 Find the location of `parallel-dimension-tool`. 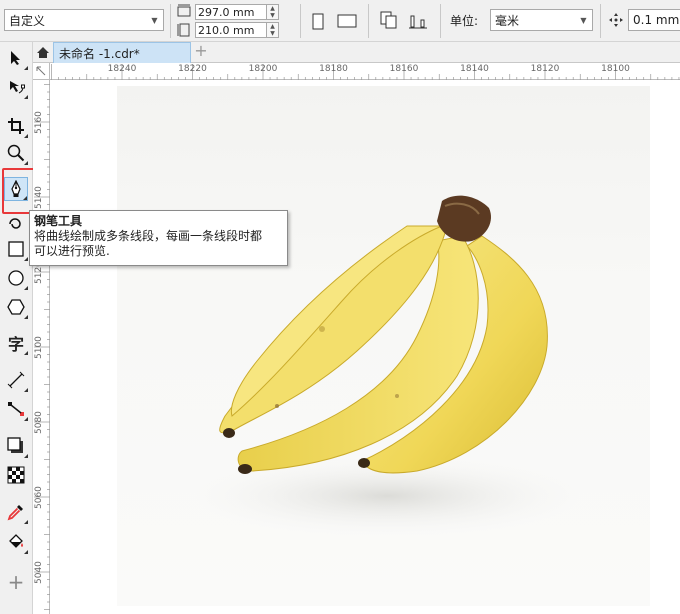

parallel-dimension-tool is located at coordinates (16, 380).